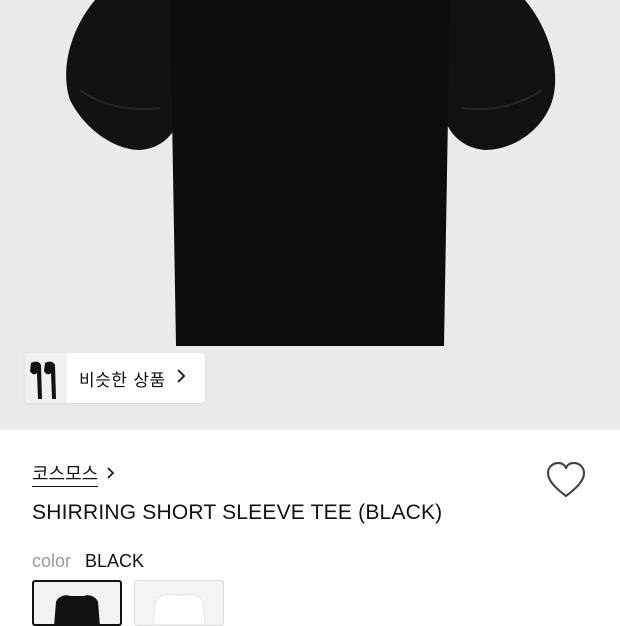 This screenshot has height=626, width=620. What do you see at coordinates (566, 480) in the screenshot?
I see `wishlist-heart-icon` at bounding box center [566, 480].